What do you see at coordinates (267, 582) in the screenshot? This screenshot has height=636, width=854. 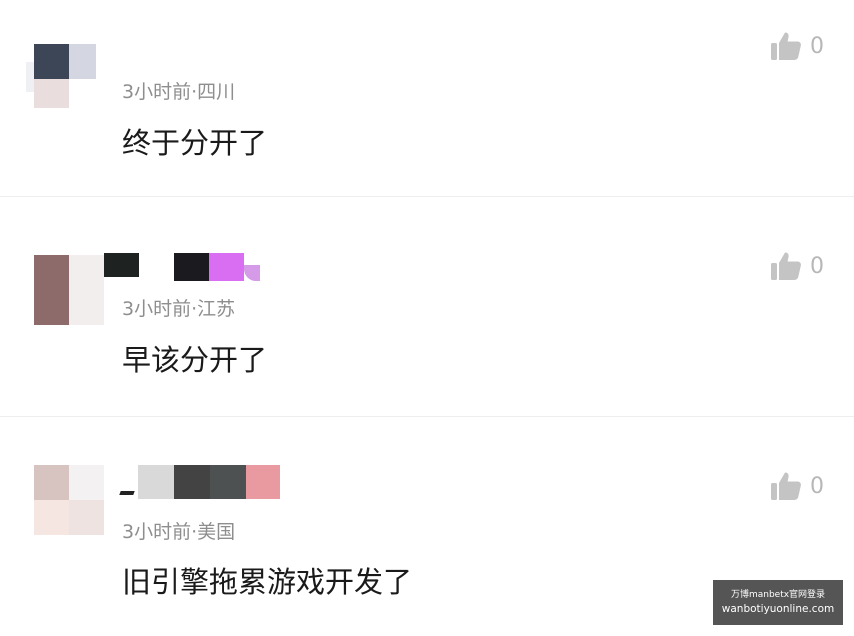 I see `comment-text: 旧引擎拖累游戏开发了` at bounding box center [267, 582].